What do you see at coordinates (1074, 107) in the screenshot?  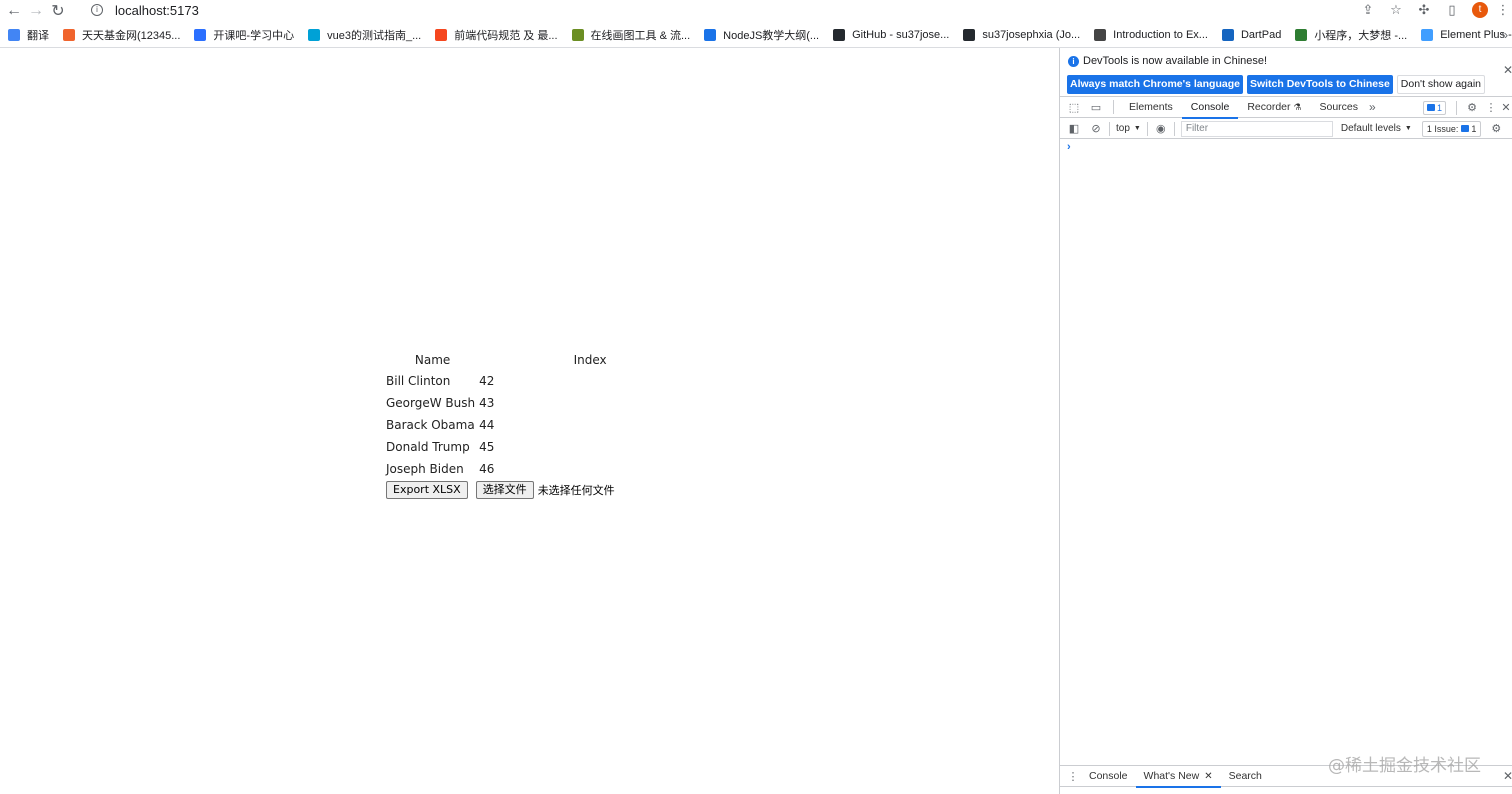 I see `inspect-element-icon: ⬚` at bounding box center [1074, 107].